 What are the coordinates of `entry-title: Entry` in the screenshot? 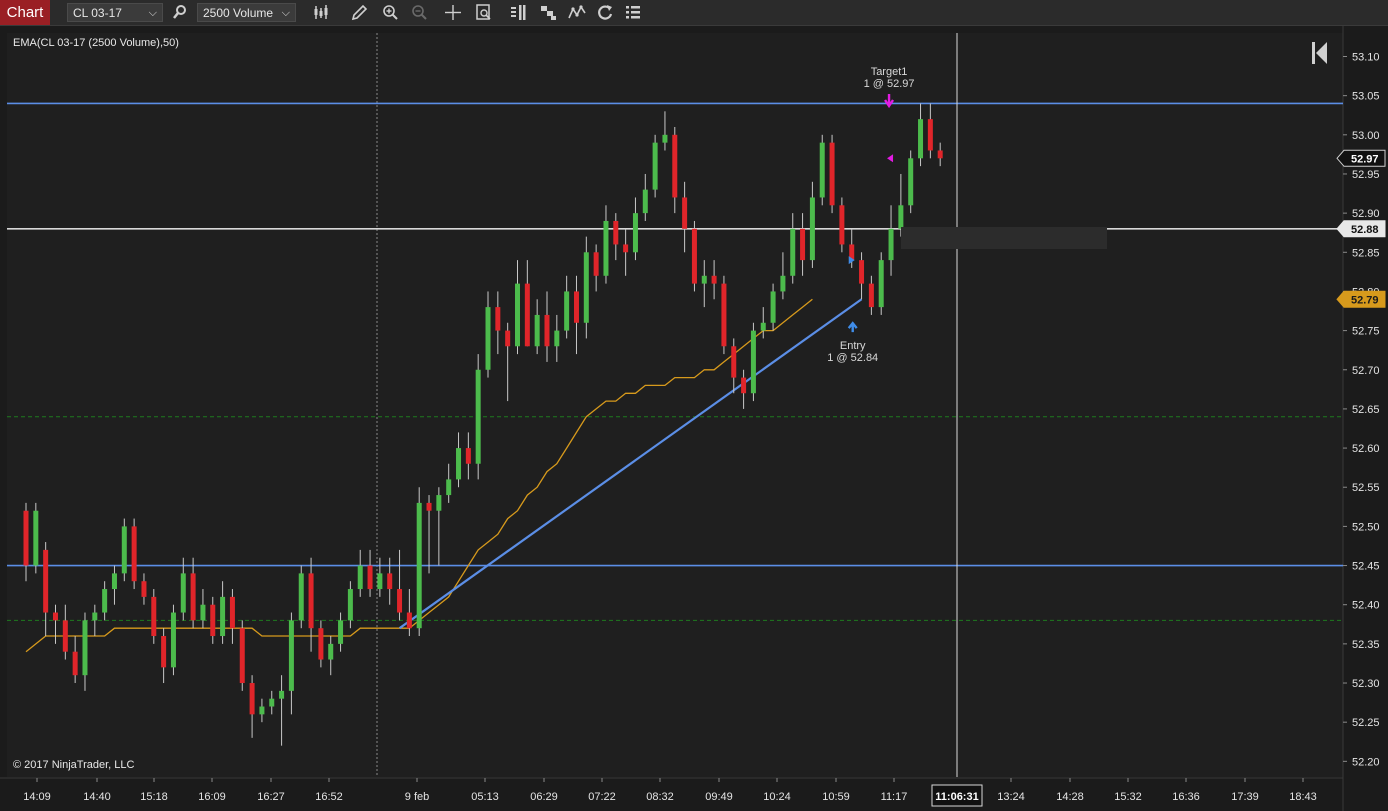 It's located at (853, 346).